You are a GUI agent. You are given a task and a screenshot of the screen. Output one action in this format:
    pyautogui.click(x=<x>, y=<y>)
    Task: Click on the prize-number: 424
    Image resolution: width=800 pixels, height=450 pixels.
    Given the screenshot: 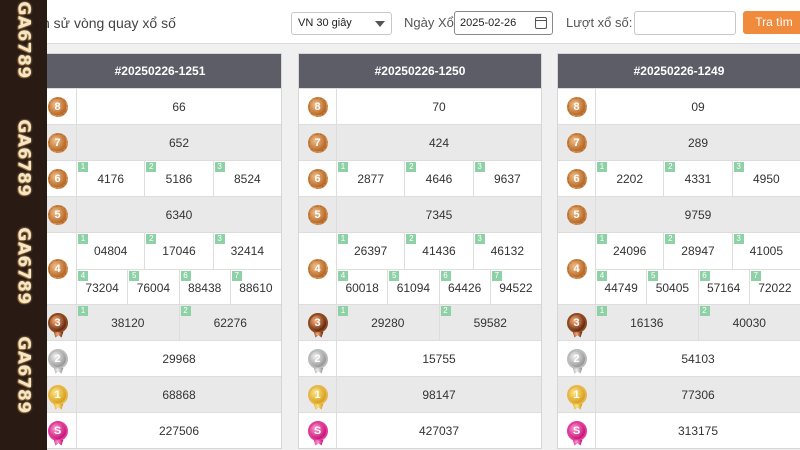 What is the action you would take?
    pyautogui.click(x=439, y=142)
    